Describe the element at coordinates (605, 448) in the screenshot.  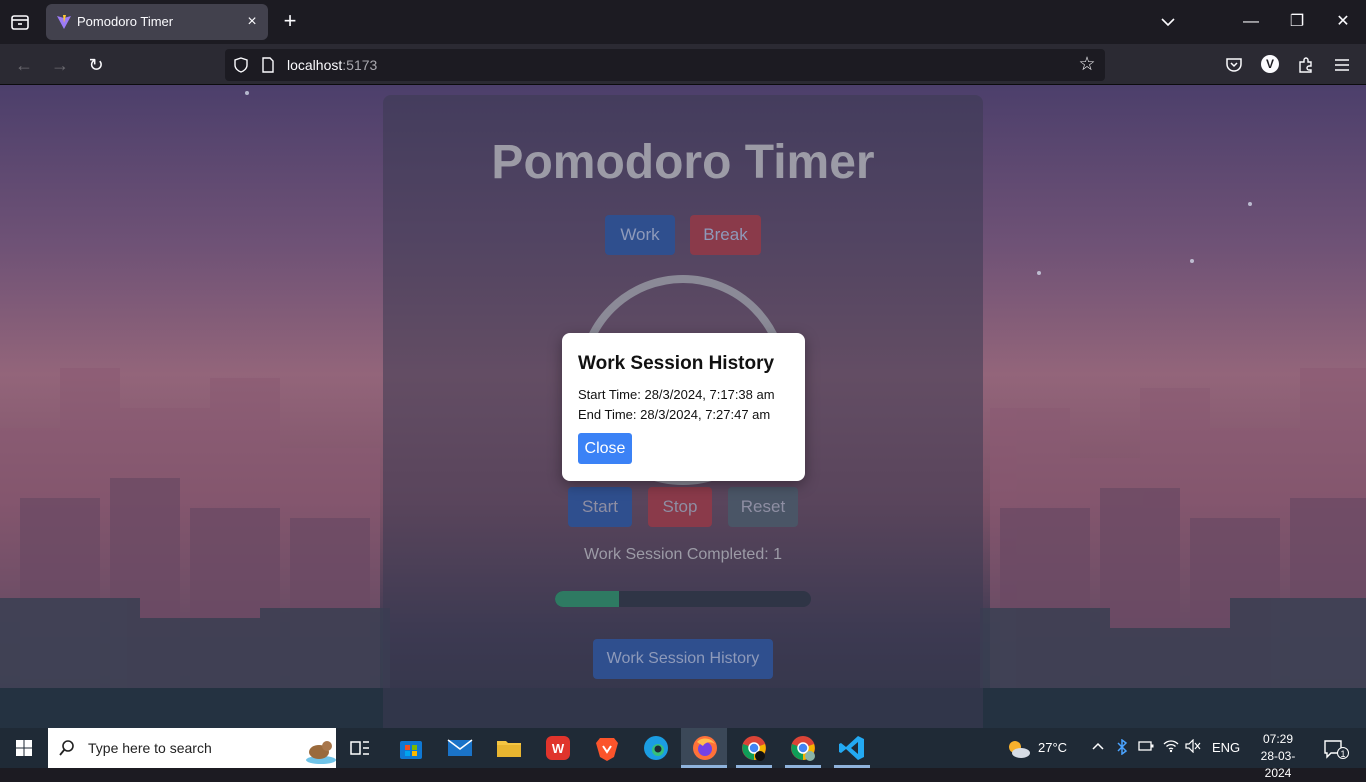
I see `modal-close-button: Close` at that location.